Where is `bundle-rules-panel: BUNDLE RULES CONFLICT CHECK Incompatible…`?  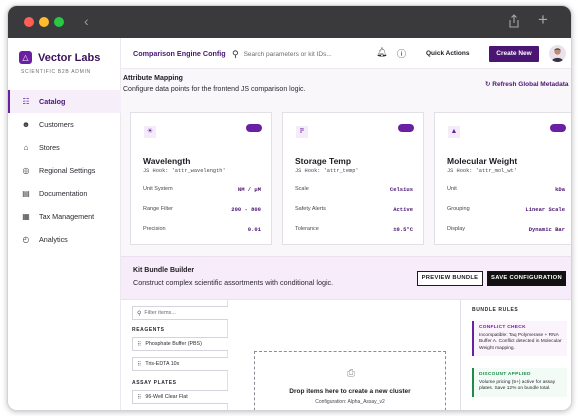
bundle-rules-panel: BUNDLE RULES CONFLICT CHECK Incompatible… is located at coordinates (515, 355).